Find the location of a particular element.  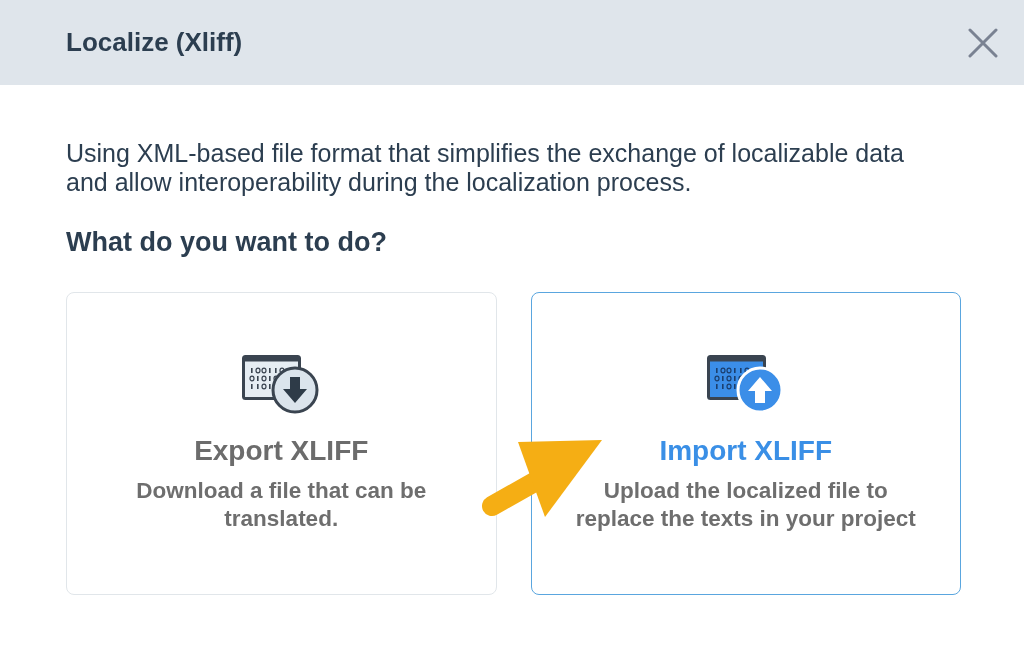

option-description: Download a file that can be translated. is located at coordinates (281, 505).